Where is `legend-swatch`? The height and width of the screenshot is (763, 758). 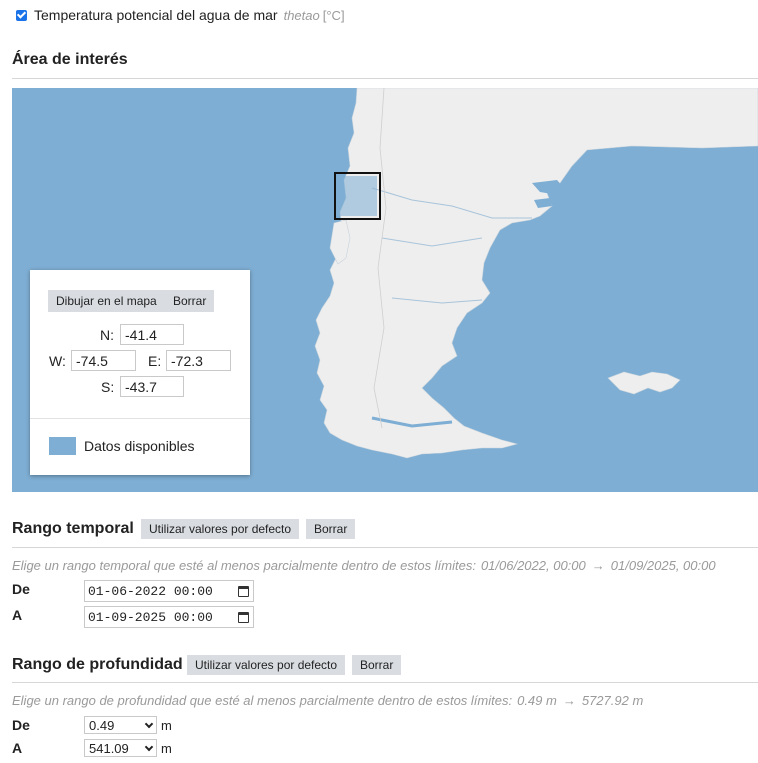 legend-swatch is located at coordinates (62, 446).